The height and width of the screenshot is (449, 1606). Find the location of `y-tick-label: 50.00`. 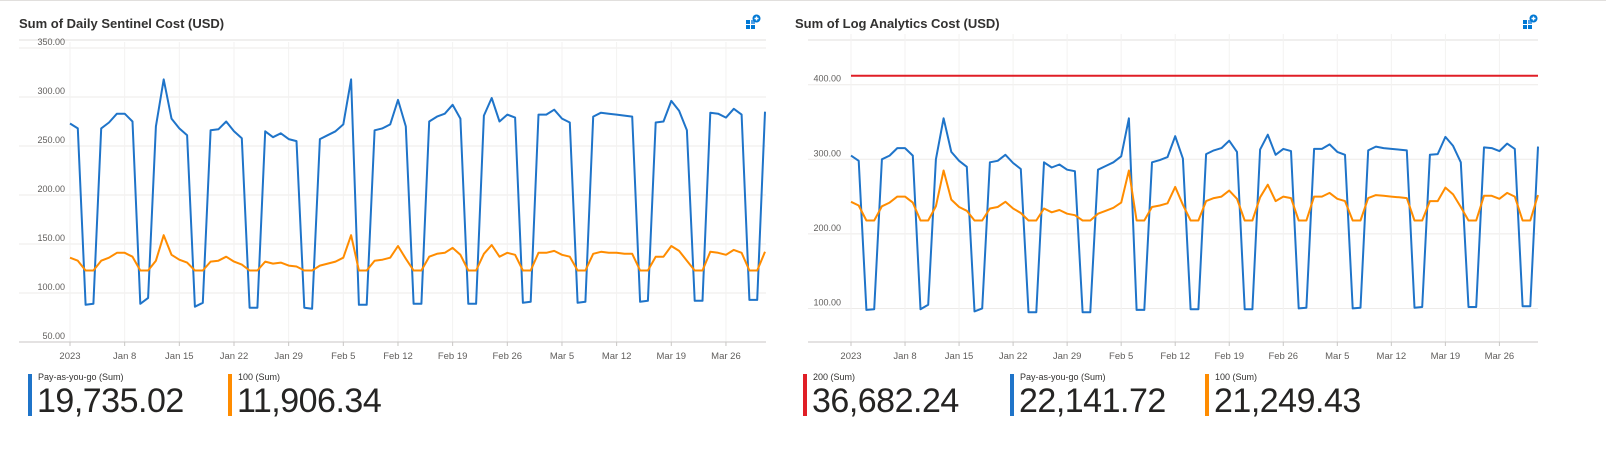

y-tick-label: 50.00 is located at coordinates (53, 336).